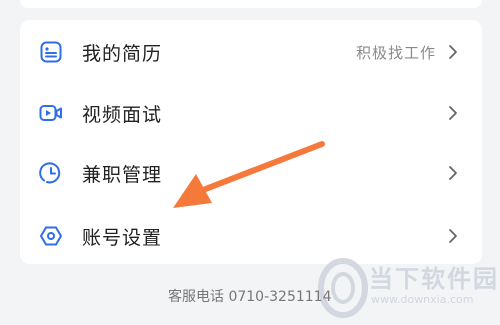  Describe the element at coordinates (51, 52) in the screenshot. I see `resume-icon` at that location.